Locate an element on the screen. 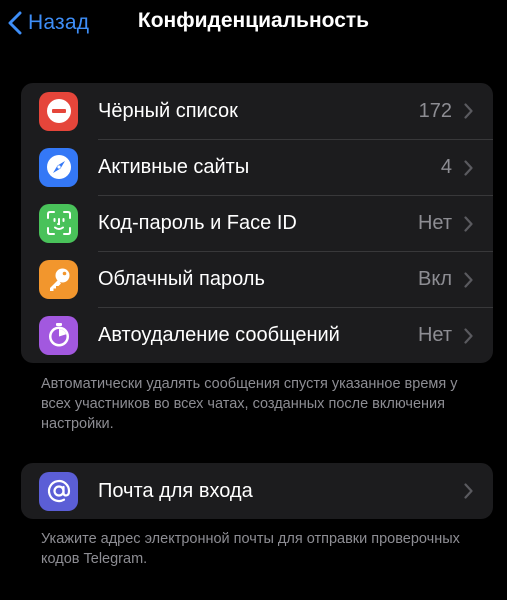 This screenshot has height=600, width=507. timer-icon is located at coordinates (58, 335).